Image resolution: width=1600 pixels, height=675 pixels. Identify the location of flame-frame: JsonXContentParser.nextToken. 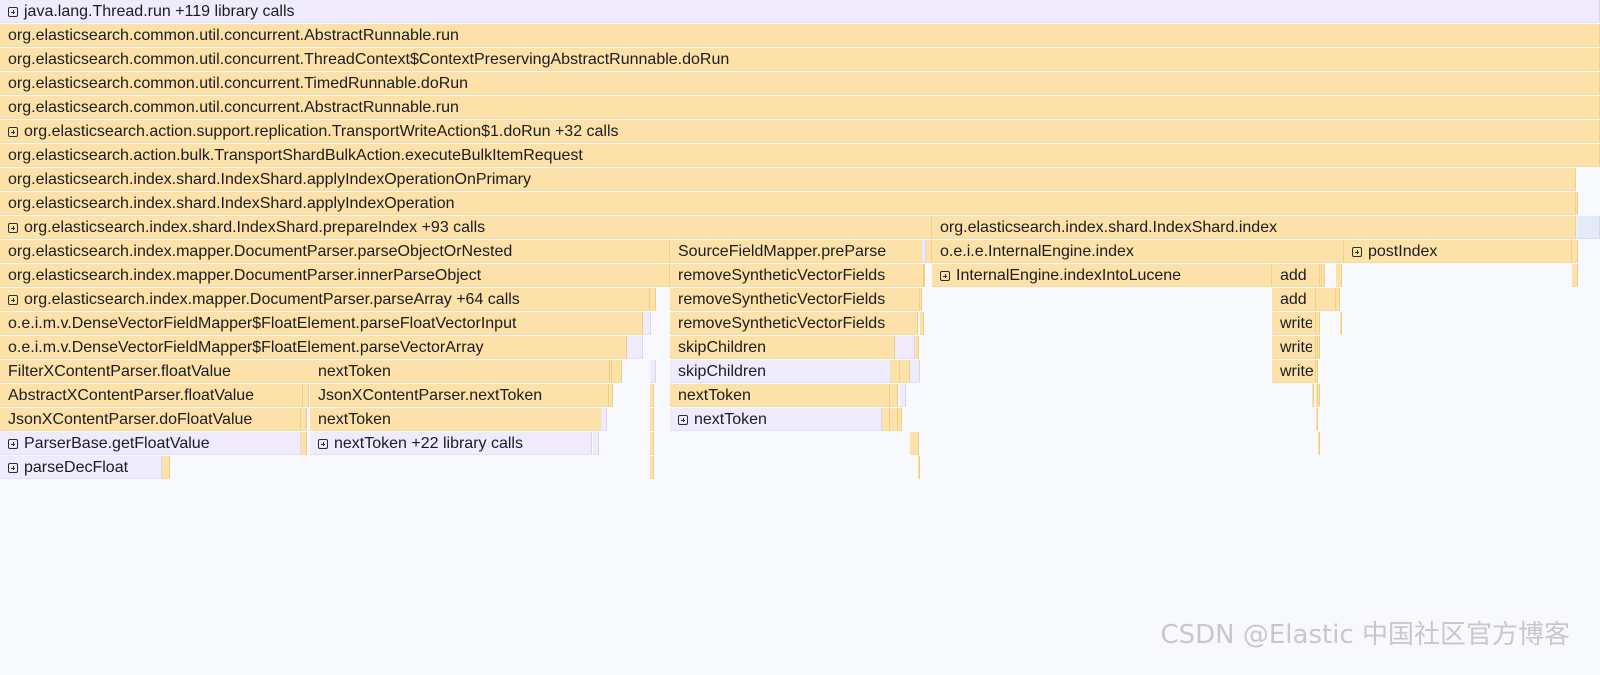
(461, 395).